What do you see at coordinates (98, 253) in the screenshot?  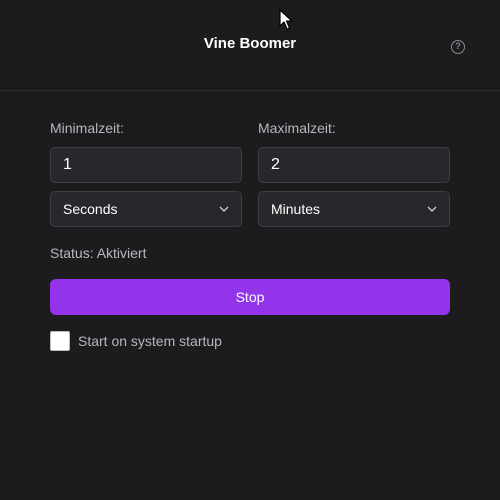 I see `status-text: Status: Aktiviert` at bounding box center [98, 253].